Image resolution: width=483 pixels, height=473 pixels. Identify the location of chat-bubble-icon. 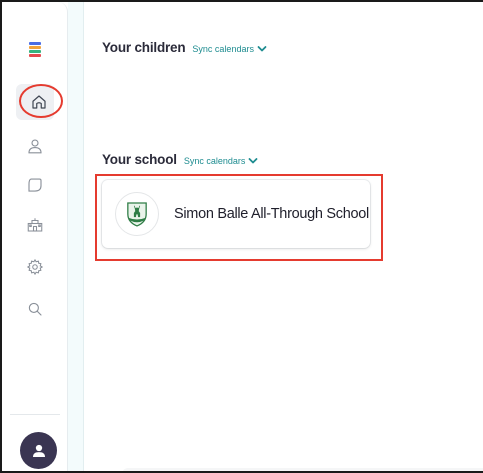
(35, 185).